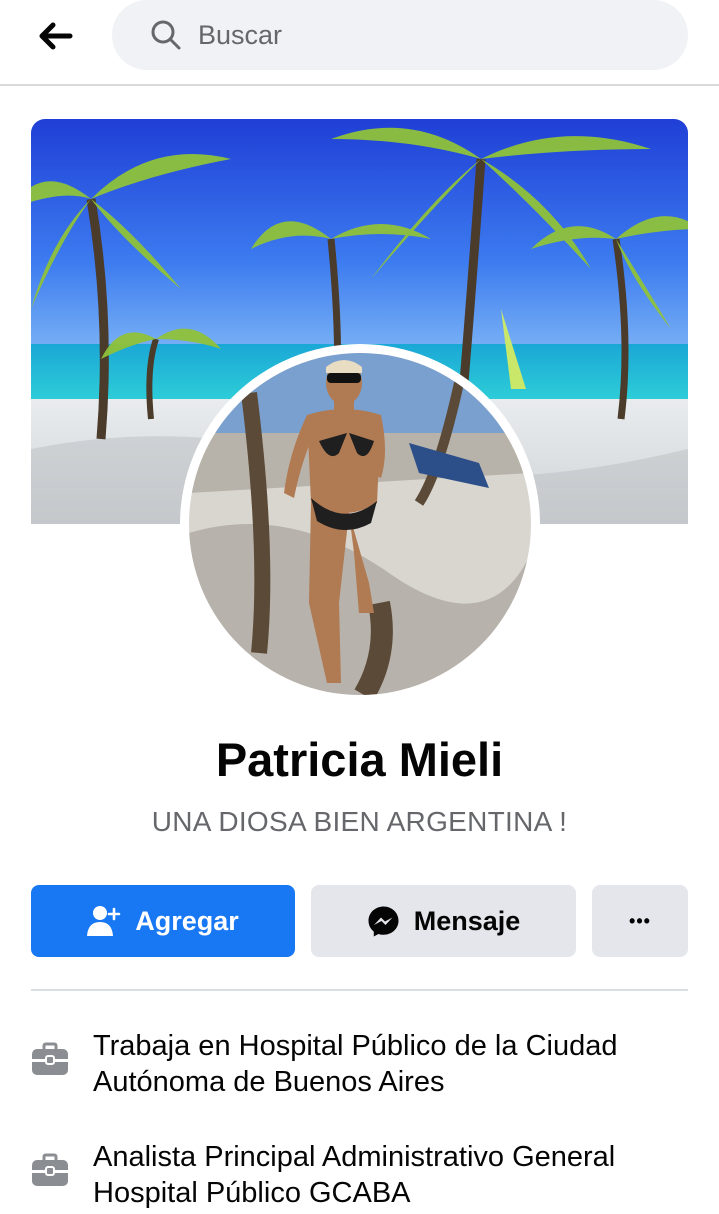 Image resolution: width=719 pixels, height=1214 pixels. I want to click on profile-bio: UNA DIOSA BIEN ARGENTINA !, so click(359, 821).